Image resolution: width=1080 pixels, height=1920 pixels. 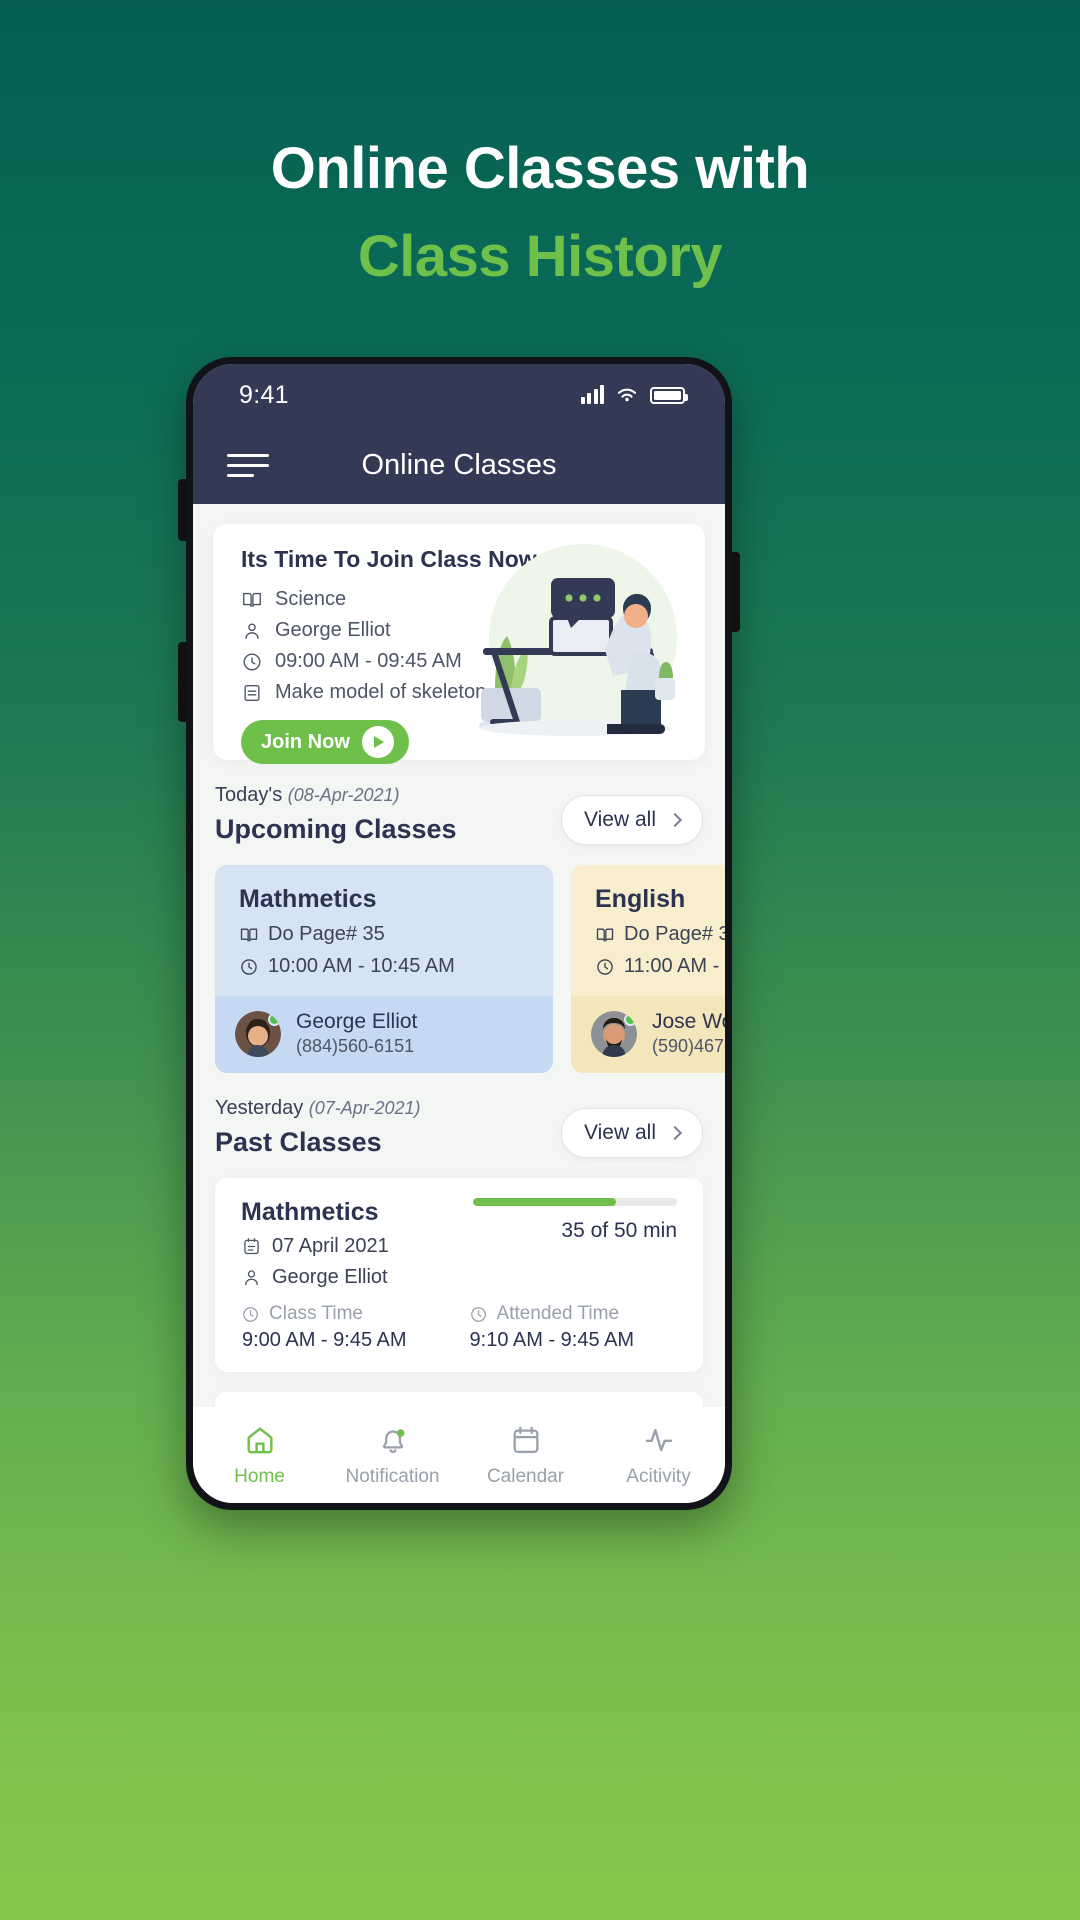 I want to click on upcoming-card-body: English Do Page# 35 11, so click(x=648, y=930).